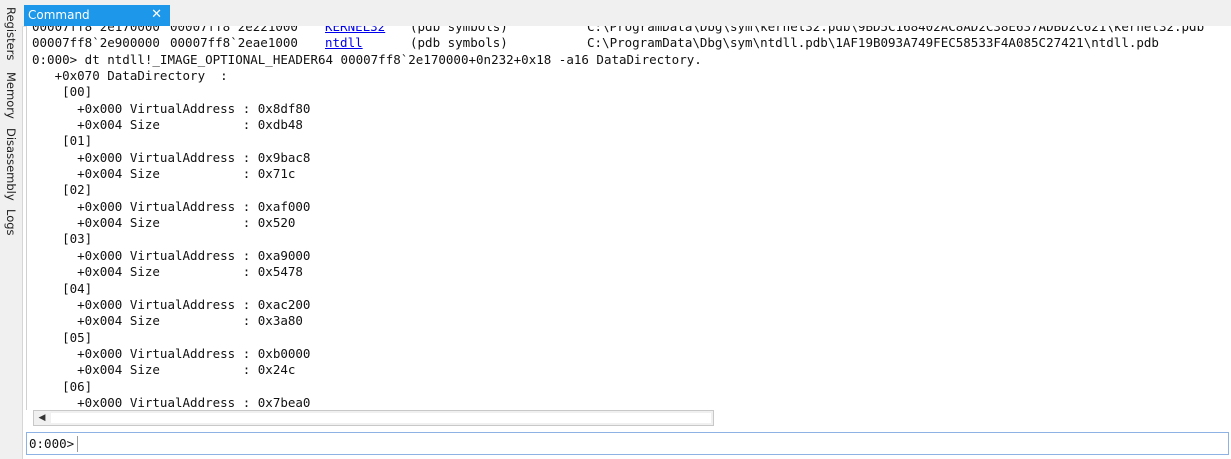 The width and height of the screenshot is (1231, 459). Describe the element at coordinates (62, 141) in the screenshot. I see `output-line: [01]` at that location.